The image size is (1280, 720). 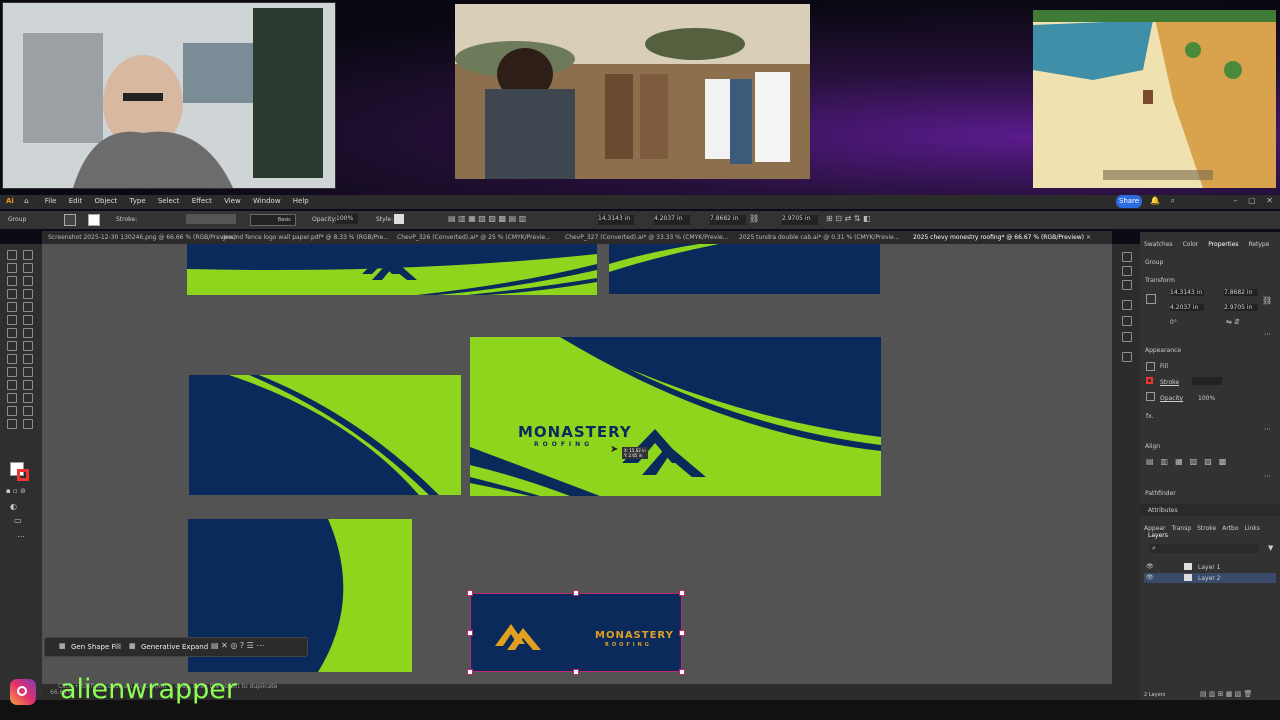 I want to click on tab-artboards: Artbo, so click(x=1230, y=528).